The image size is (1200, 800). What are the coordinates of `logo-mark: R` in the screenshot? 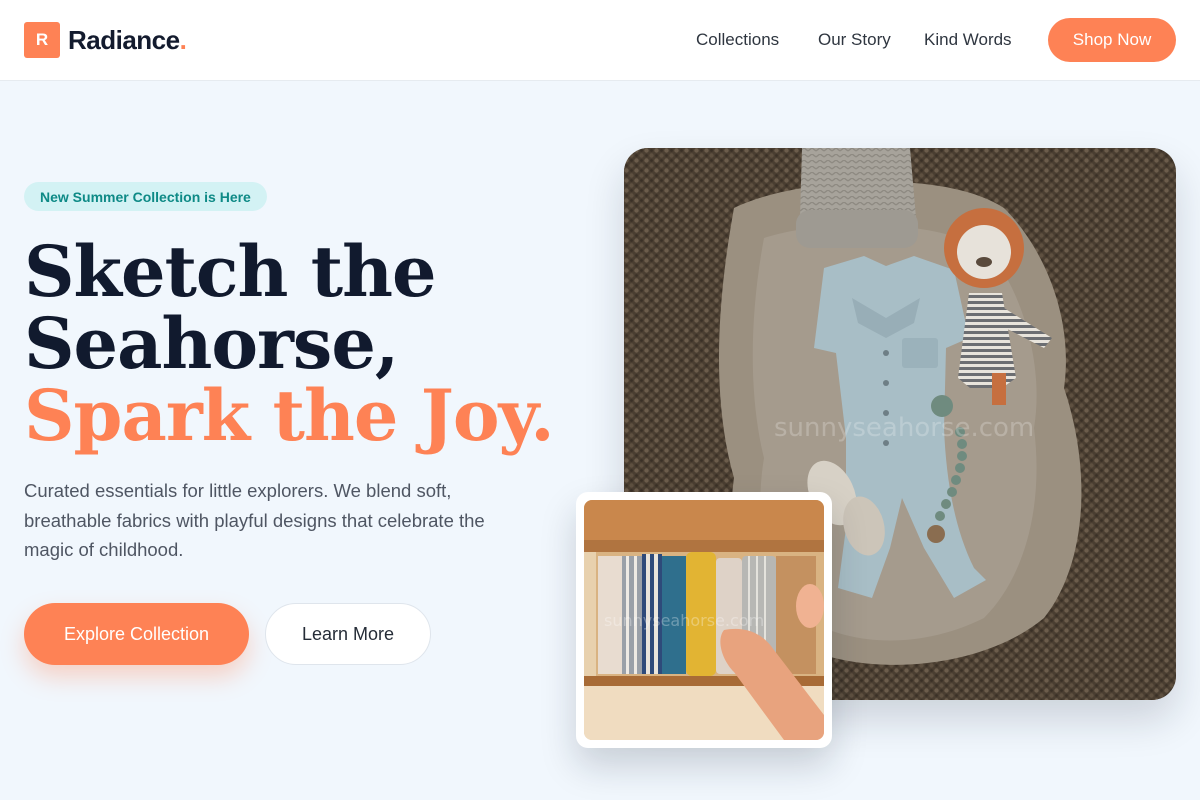 It's located at (42, 40).